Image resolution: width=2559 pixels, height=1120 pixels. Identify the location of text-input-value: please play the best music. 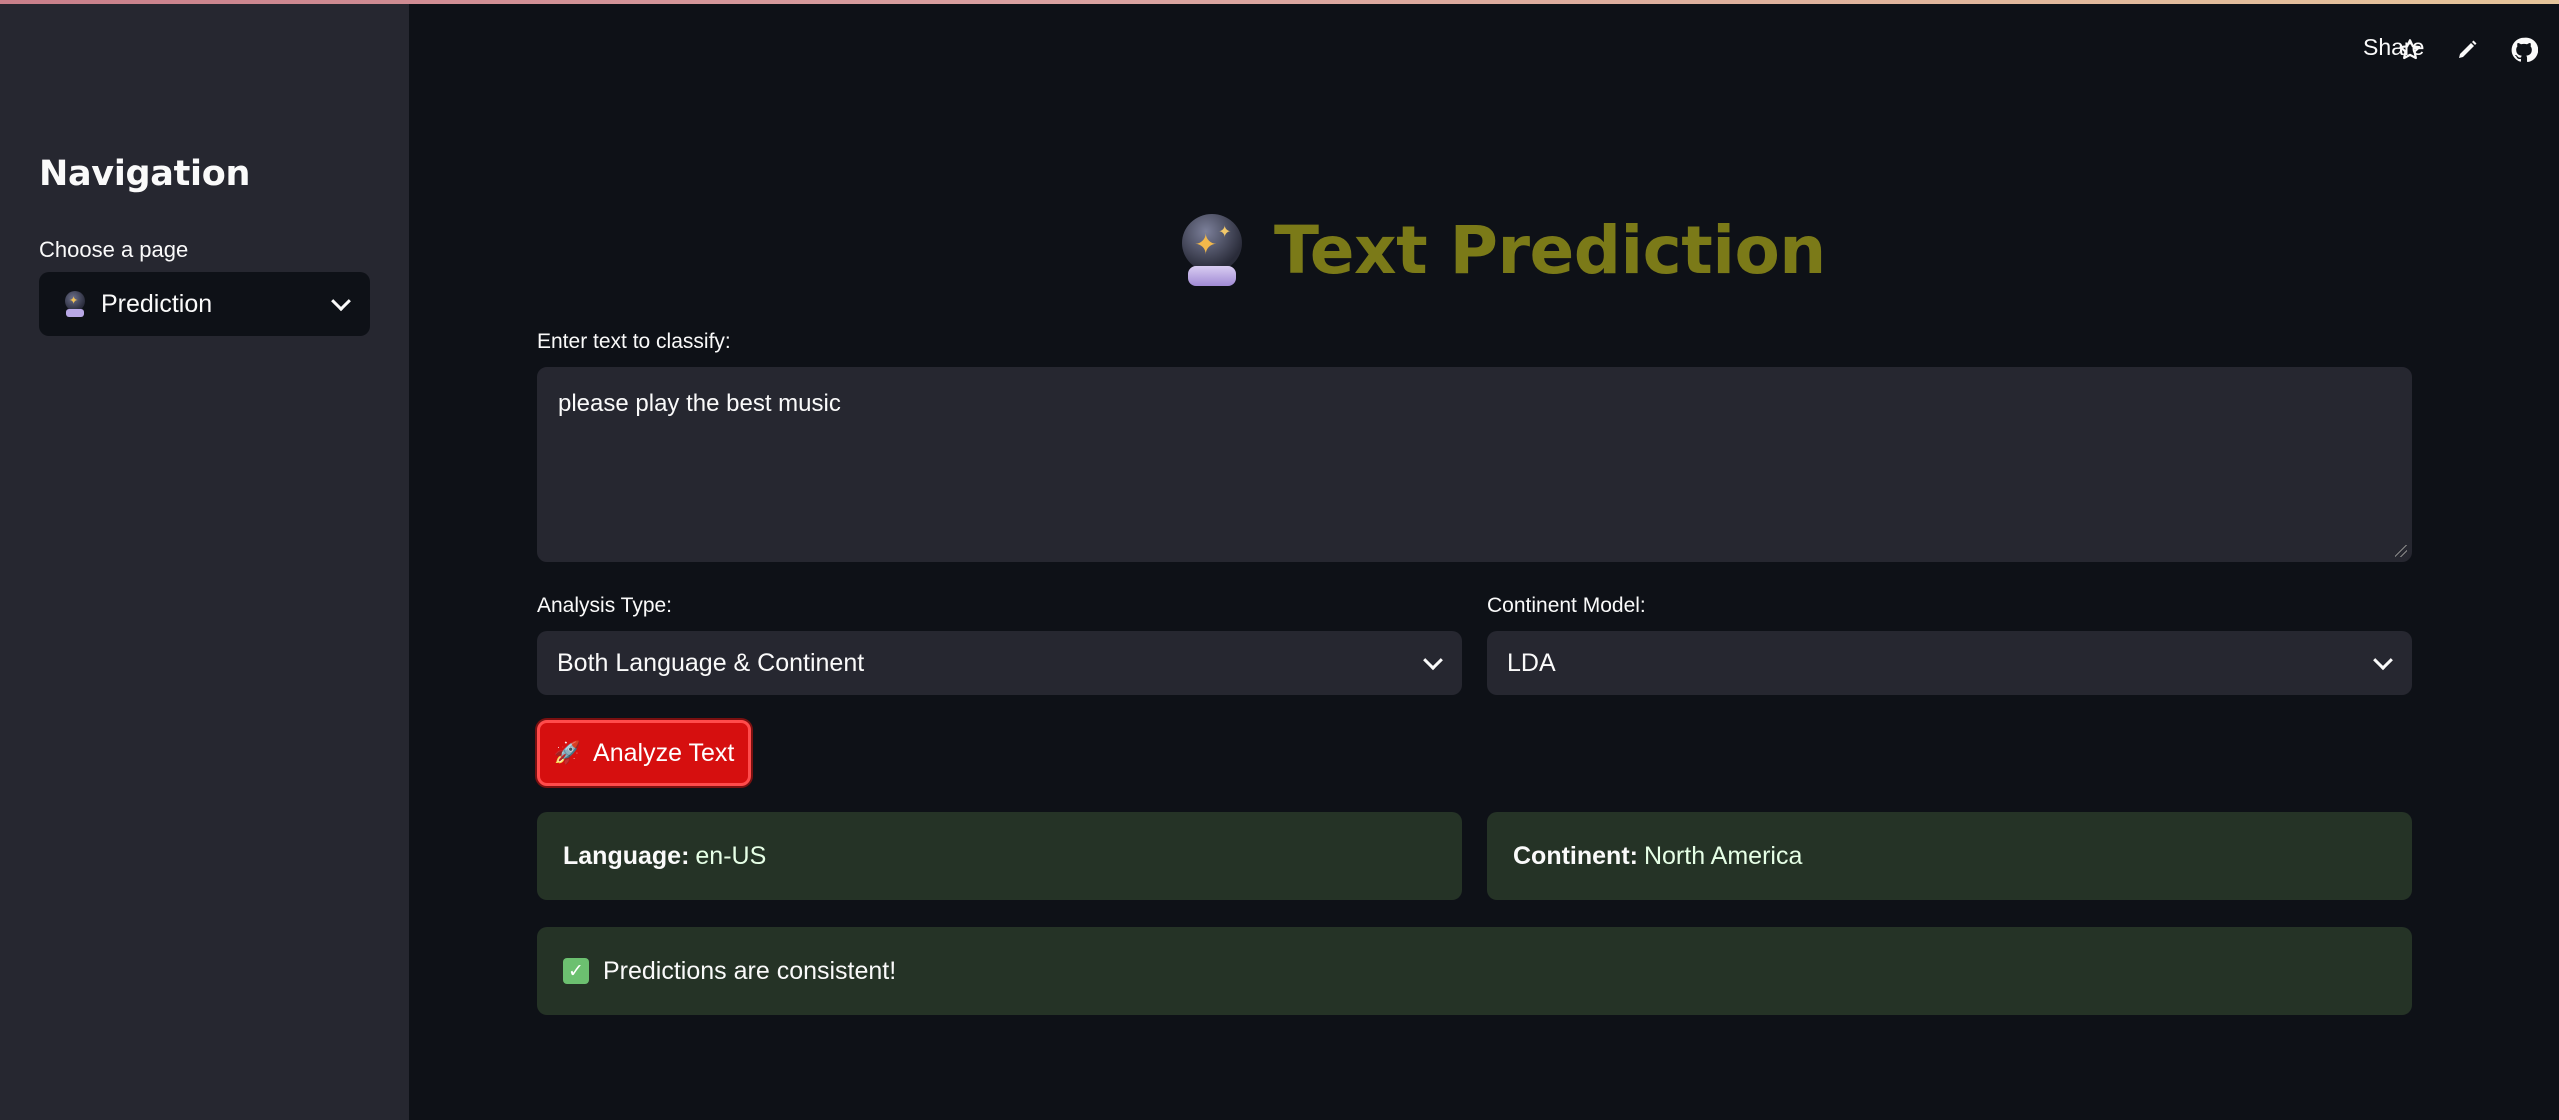
(699, 403).